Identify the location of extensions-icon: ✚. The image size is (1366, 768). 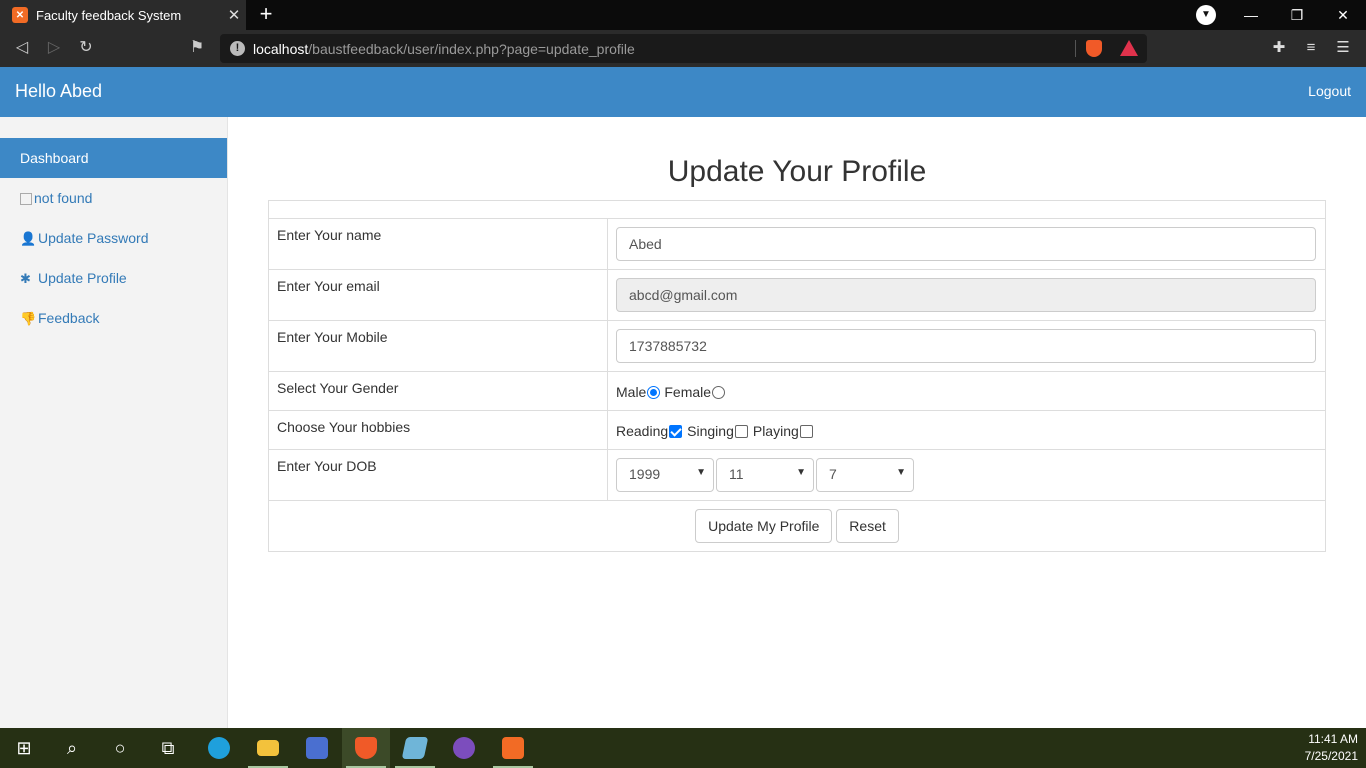
(1279, 48).